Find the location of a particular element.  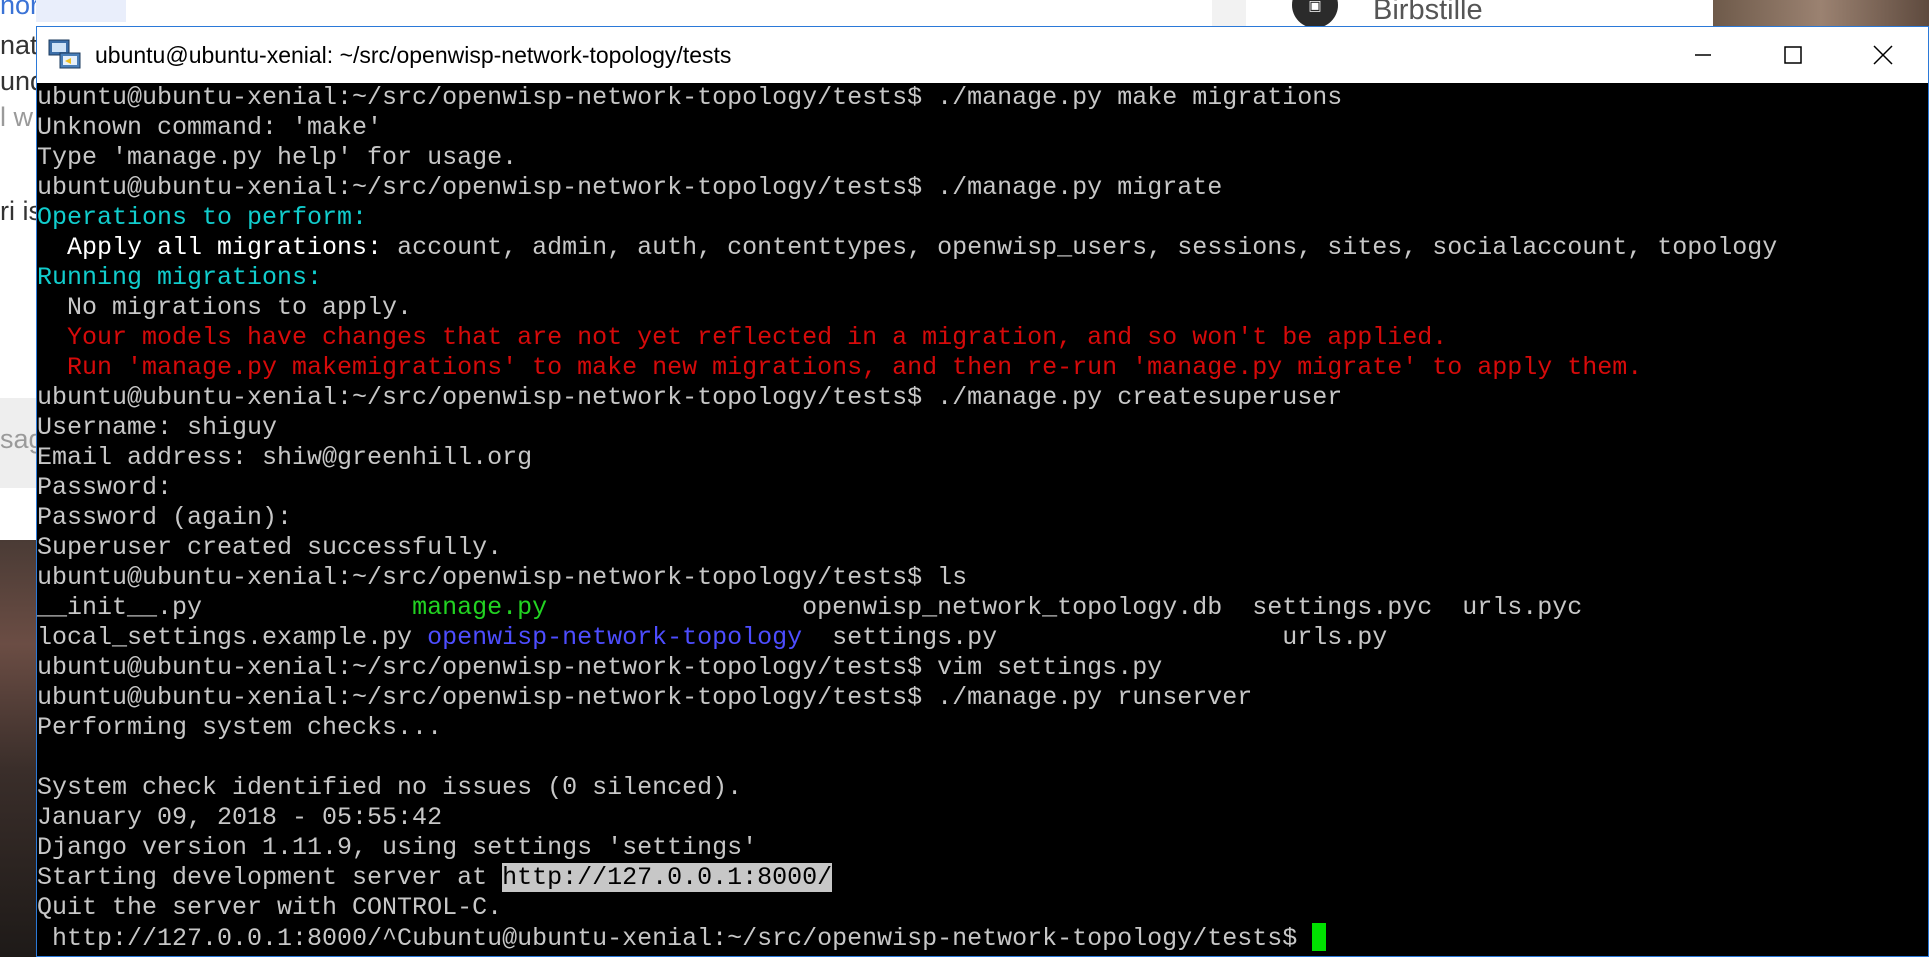

terminal-line-heading: Operations to perform: is located at coordinates (202, 217).